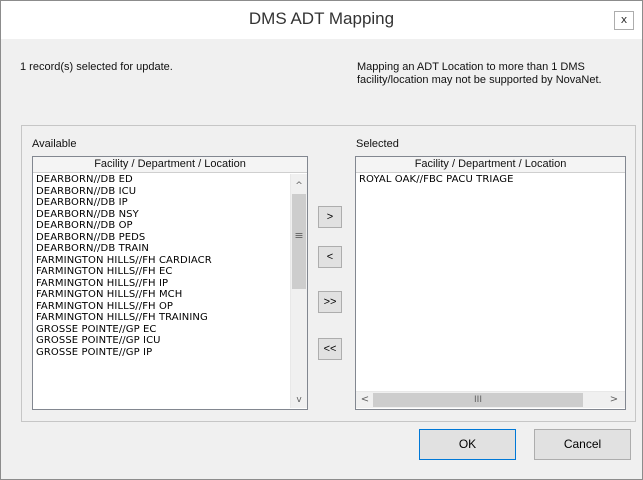 The width and height of the screenshot is (643, 480). What do you see at coordinates (298, 291) in the screenshot?
I see `available-vertical-scrollbar: ^ ≡ v` at bounding box center [298, 291].